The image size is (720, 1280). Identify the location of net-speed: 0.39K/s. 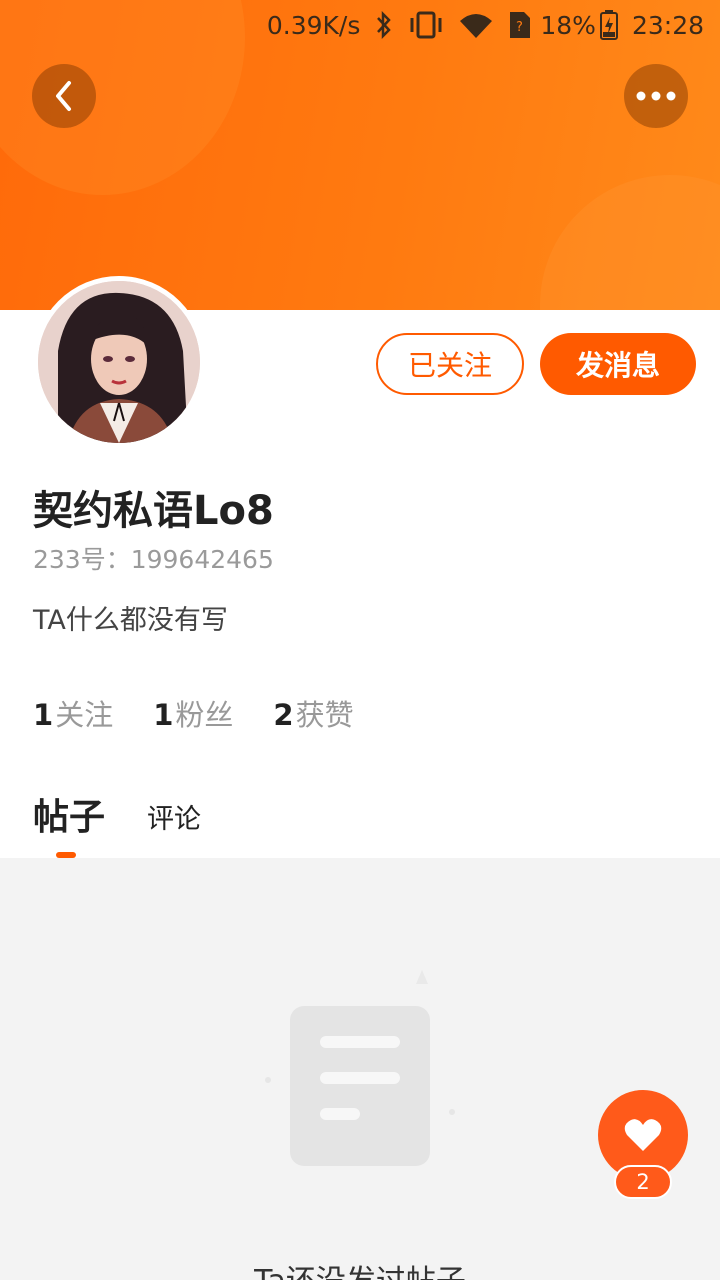
(313, 25).